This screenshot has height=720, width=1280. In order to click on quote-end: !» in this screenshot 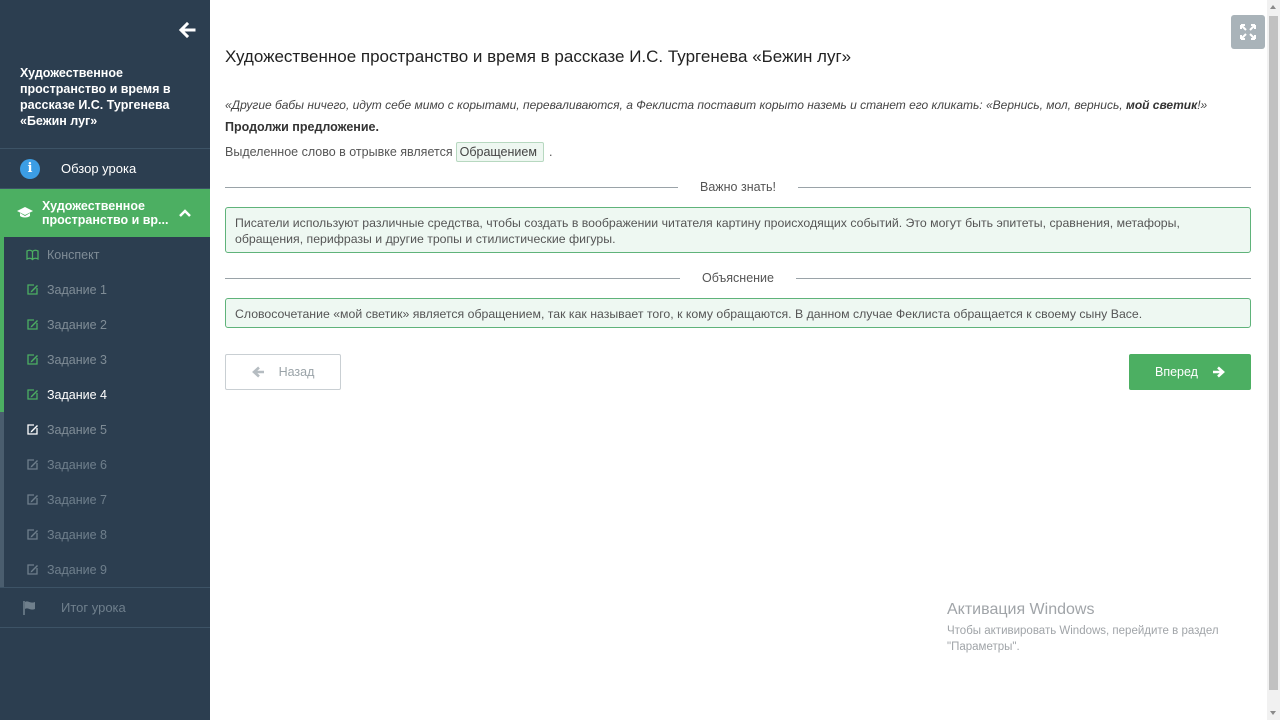, I will do `click(1202, 105)`.